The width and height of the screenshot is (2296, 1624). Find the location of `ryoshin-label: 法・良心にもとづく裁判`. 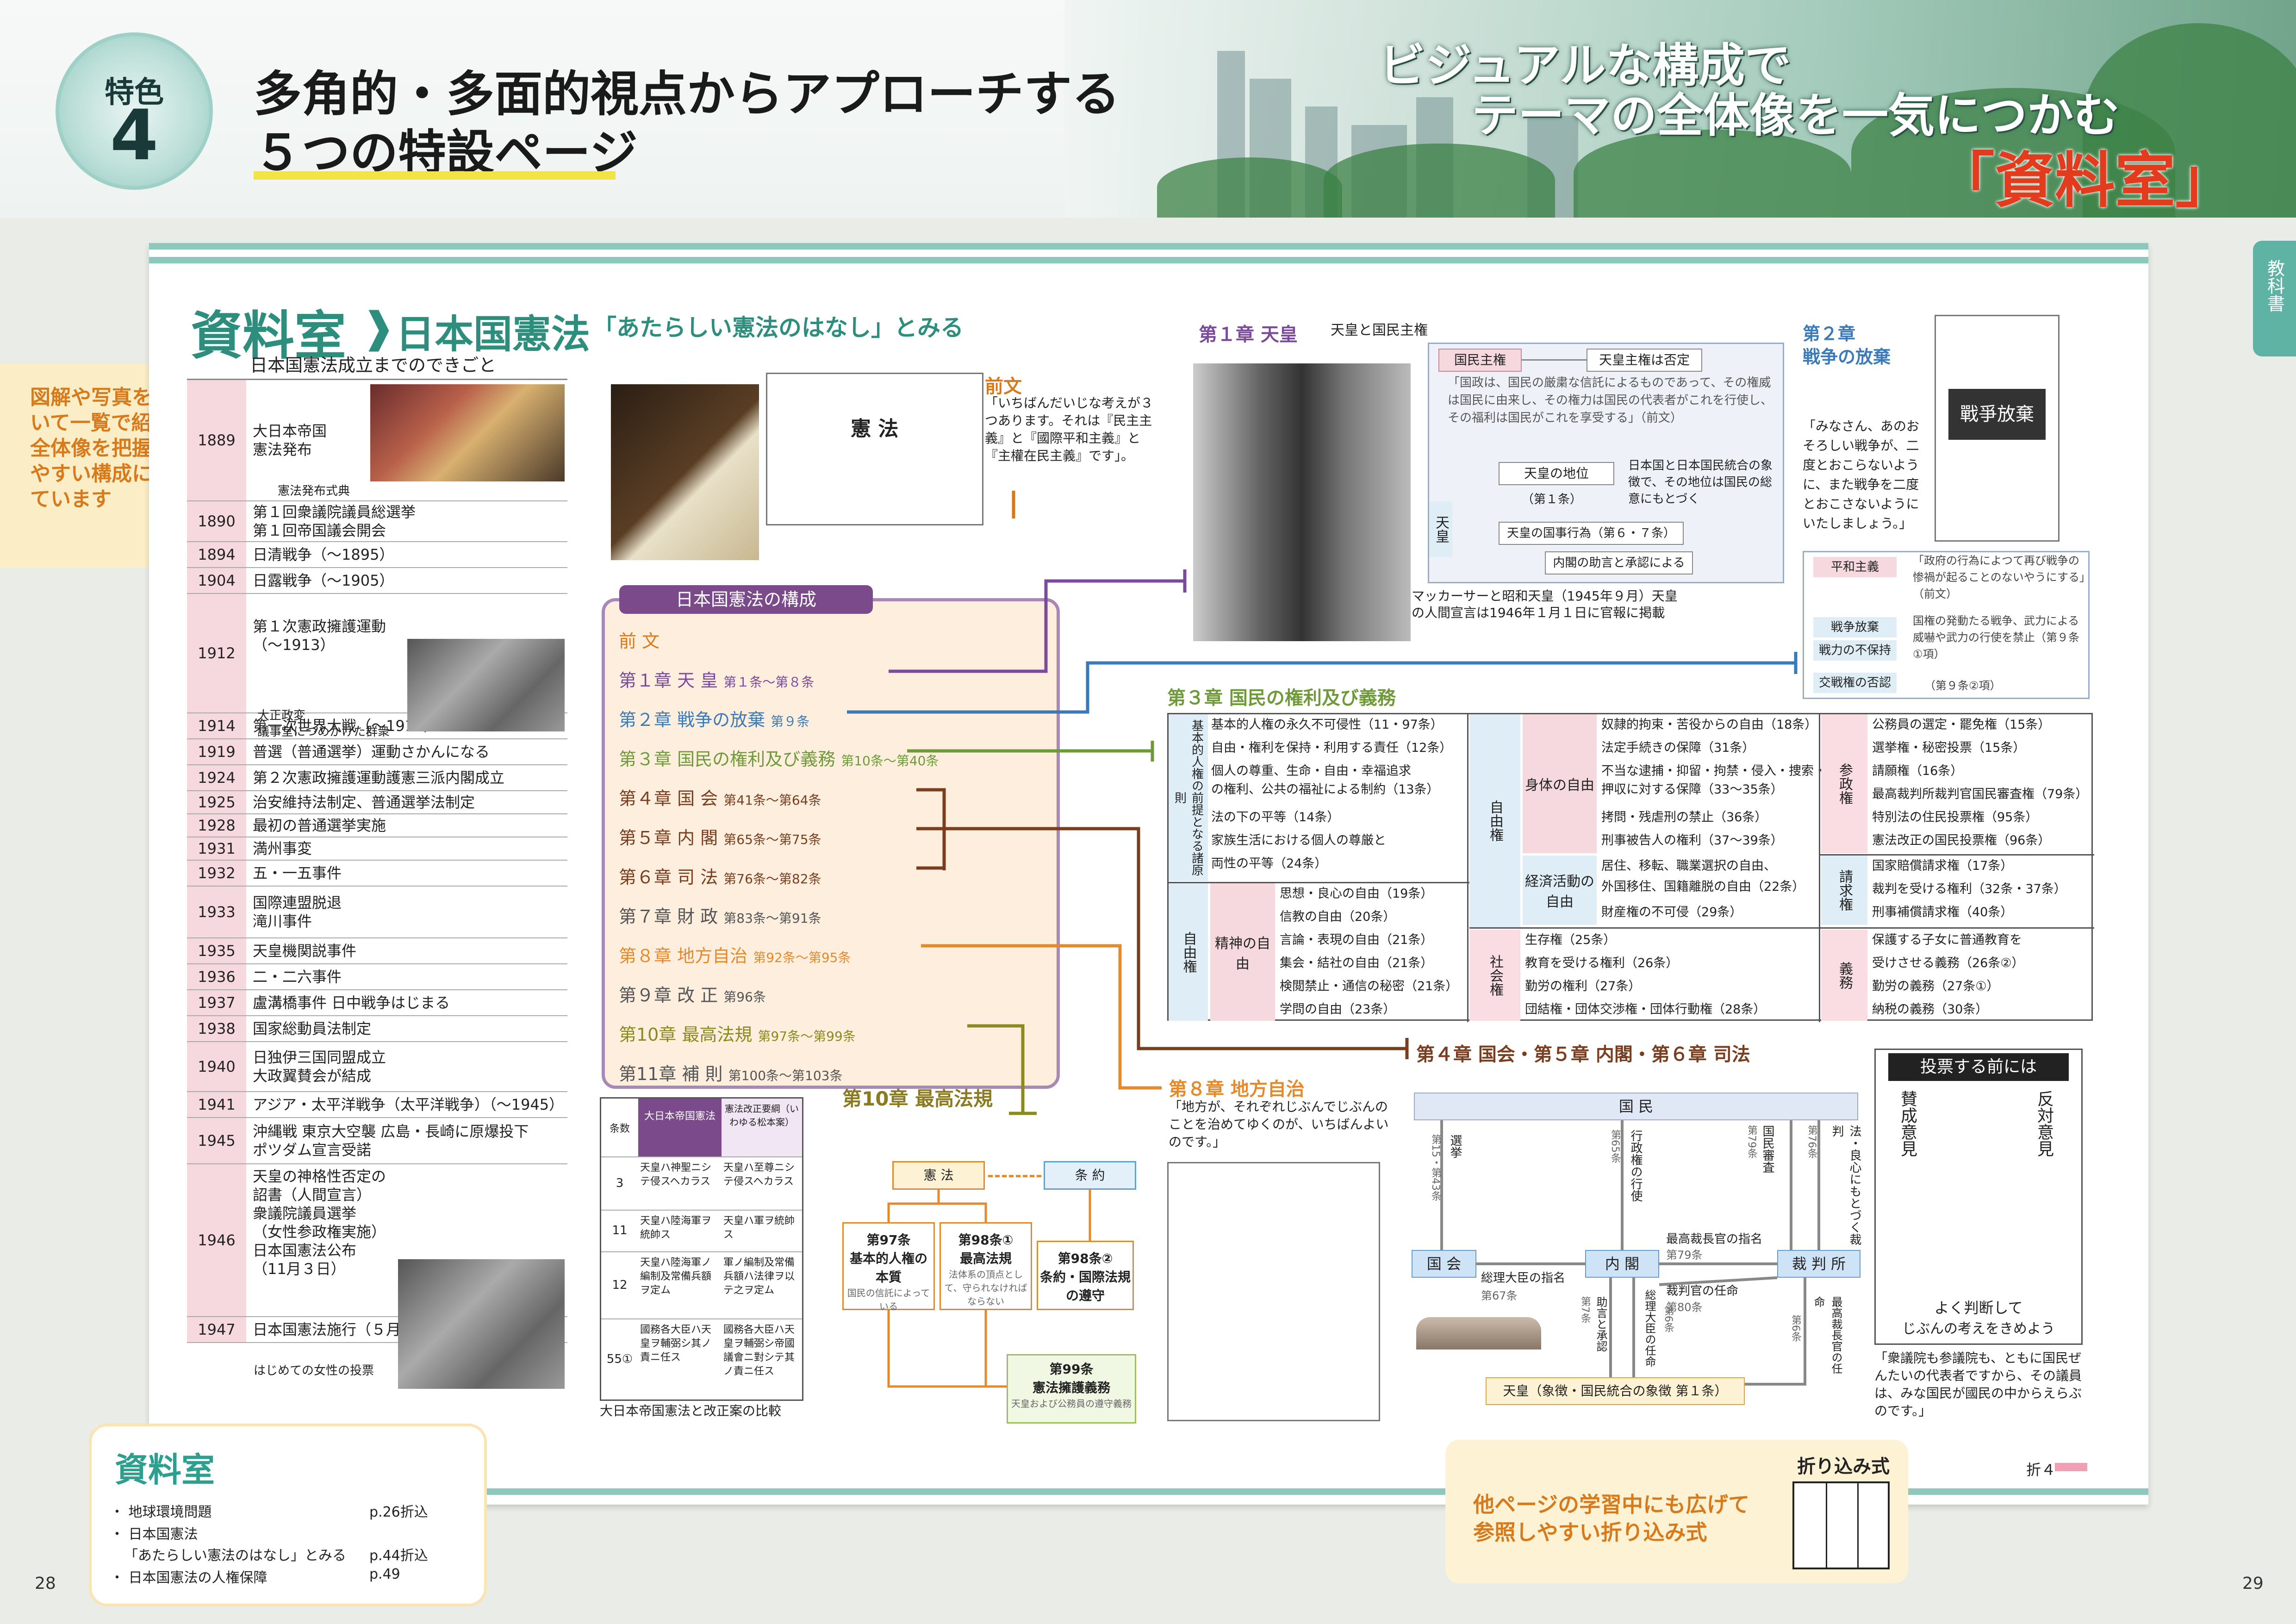

ryoshin-label: 法・良心にもとづく裁判 is located at coordinates (1845, 1185).